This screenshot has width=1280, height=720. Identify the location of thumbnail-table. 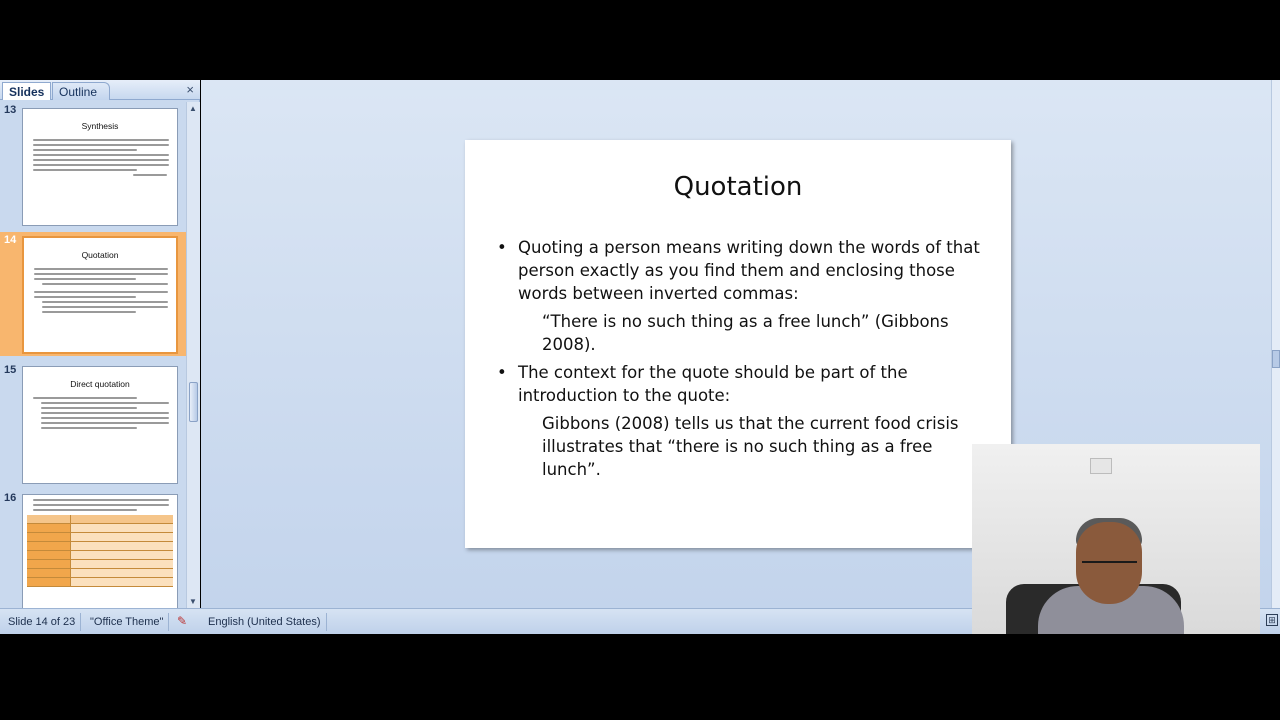
(100, 551).